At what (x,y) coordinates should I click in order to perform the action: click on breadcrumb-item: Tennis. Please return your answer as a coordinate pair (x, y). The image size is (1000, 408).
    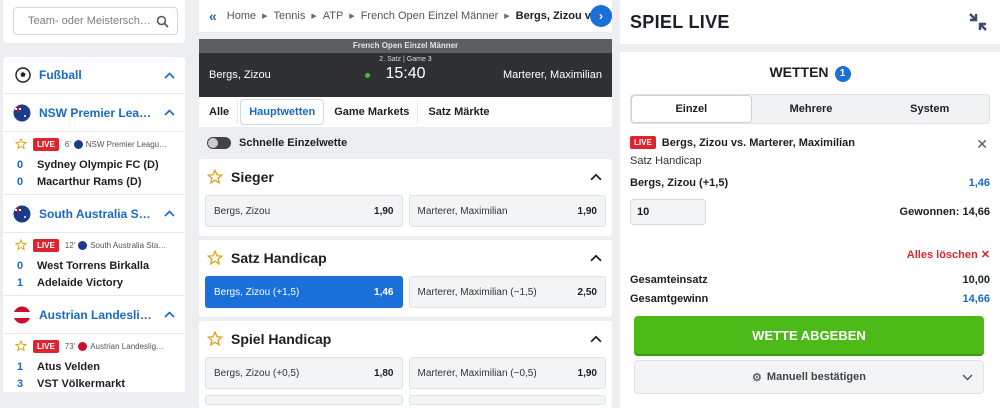
    Looking at the image, I should click on (290, 16).